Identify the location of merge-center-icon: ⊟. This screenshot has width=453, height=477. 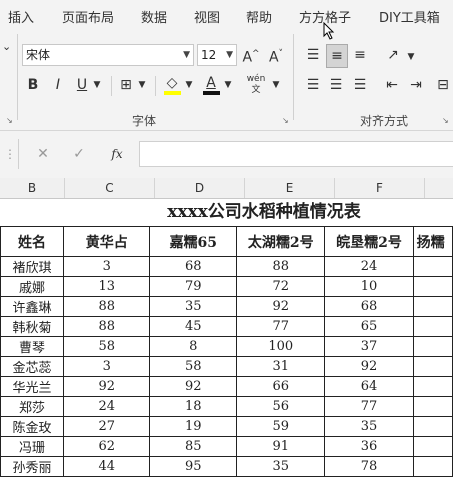
(443, 85).